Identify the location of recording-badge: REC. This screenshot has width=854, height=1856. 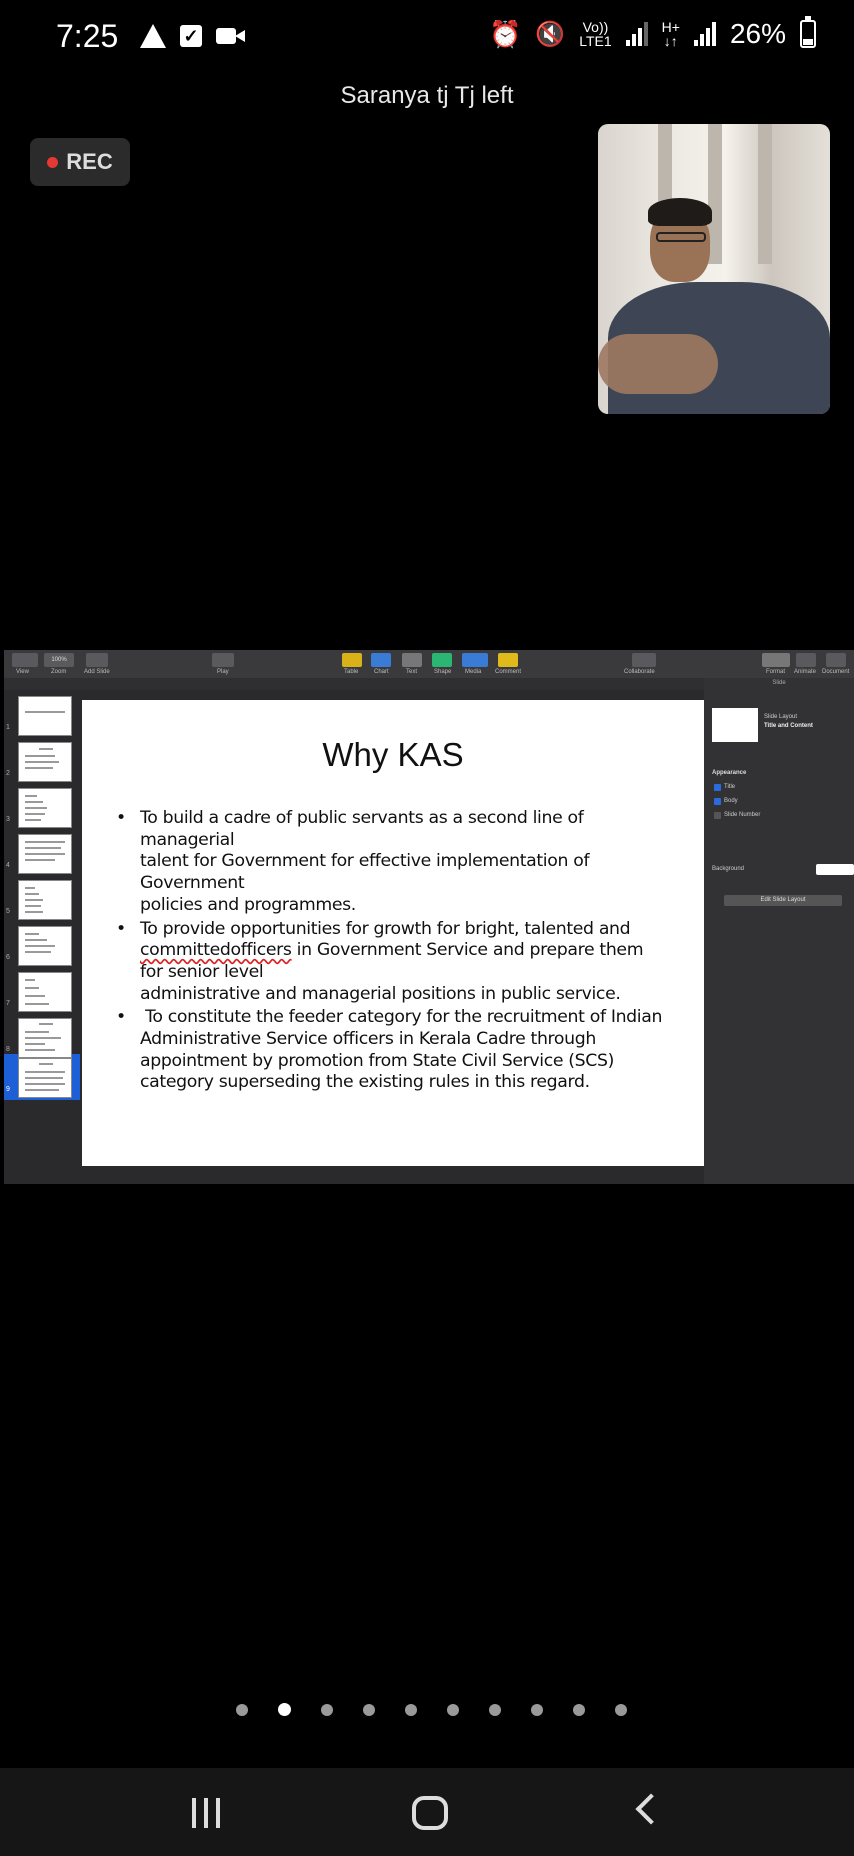
(80, 162).